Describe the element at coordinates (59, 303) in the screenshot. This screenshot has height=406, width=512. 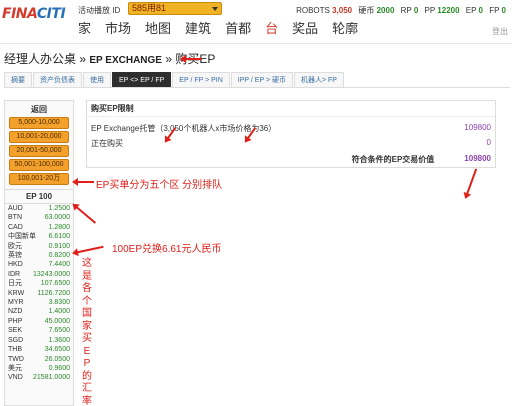
I see `rate-value: 3.8300` at that location.